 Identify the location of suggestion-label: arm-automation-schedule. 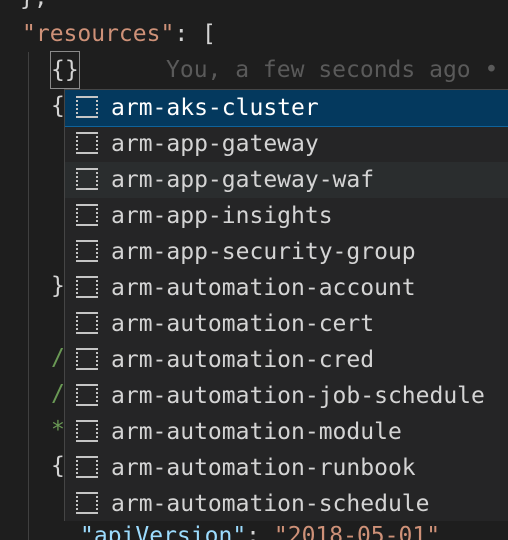
(270, 504).